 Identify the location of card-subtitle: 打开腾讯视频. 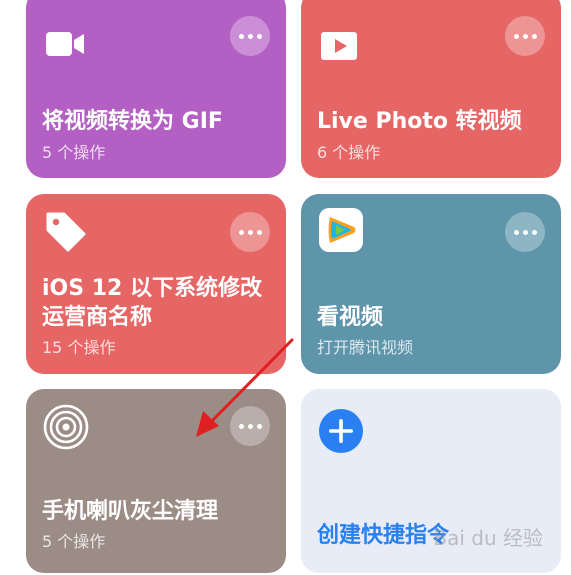
(365, 347).